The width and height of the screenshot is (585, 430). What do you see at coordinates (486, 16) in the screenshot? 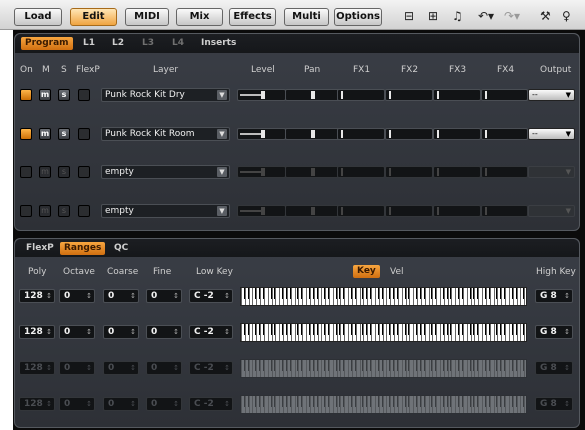
I see `undo-icon: ↶▾` at bounding box center [486, 16].